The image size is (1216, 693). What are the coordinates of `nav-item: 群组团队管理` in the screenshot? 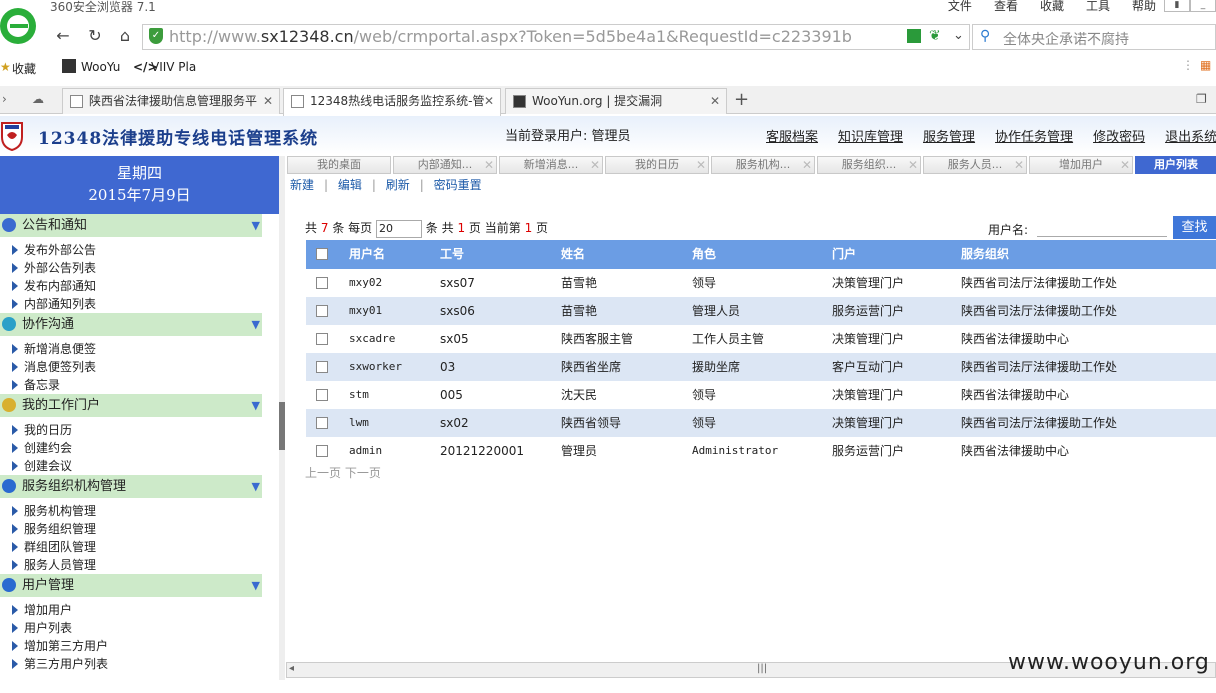 It's located at (53, 547).